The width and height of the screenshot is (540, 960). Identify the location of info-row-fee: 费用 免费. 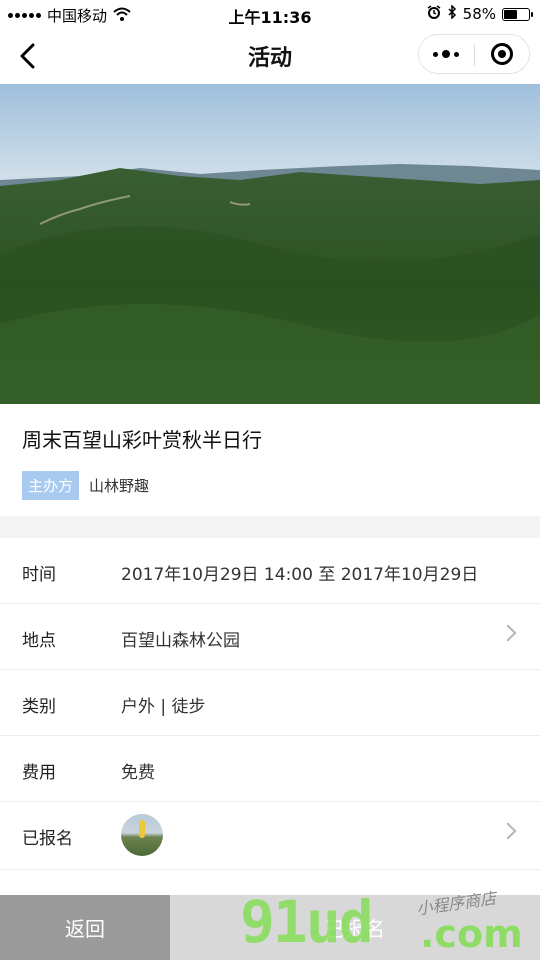
(270, 769).